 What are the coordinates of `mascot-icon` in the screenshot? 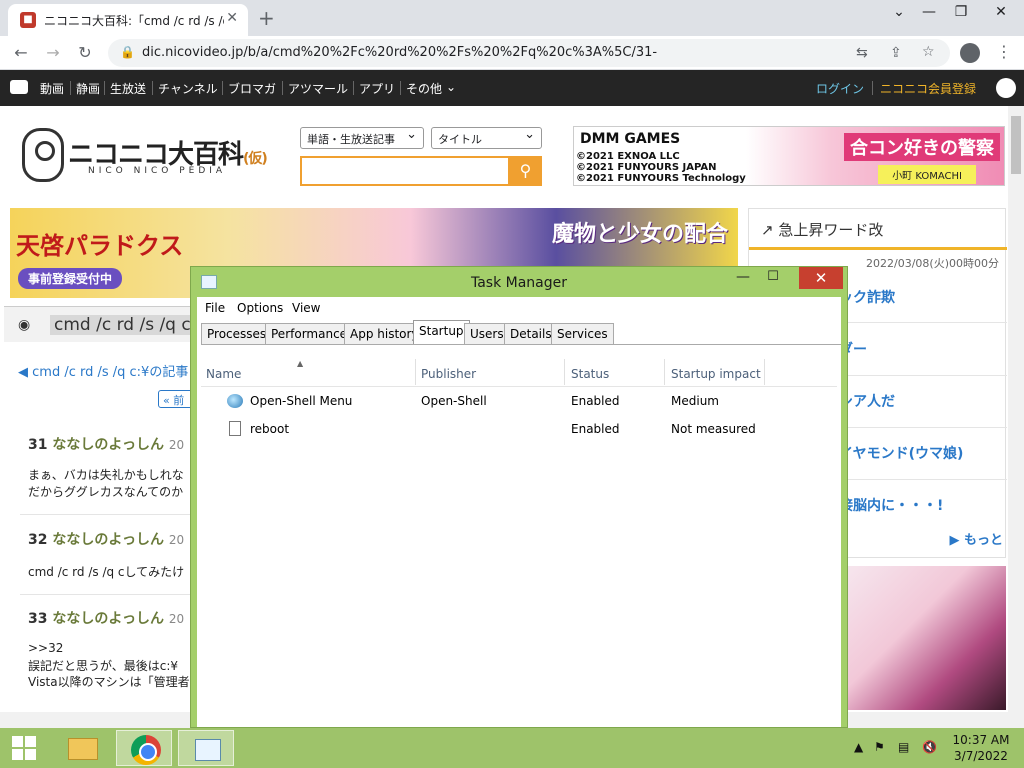 It's located at (43, 155).